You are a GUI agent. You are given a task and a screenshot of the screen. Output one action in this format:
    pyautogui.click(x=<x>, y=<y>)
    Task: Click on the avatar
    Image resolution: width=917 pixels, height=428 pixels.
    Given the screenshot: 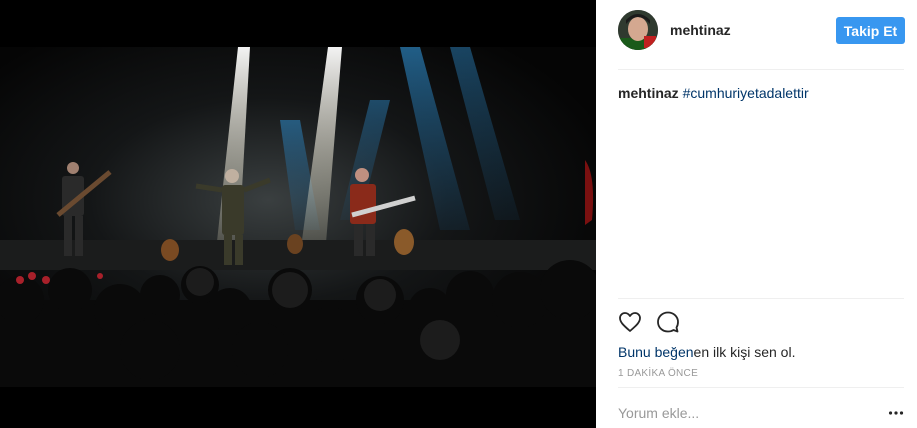 What is the action you would take?
    pyautogui.click(x=638, y=30)
    